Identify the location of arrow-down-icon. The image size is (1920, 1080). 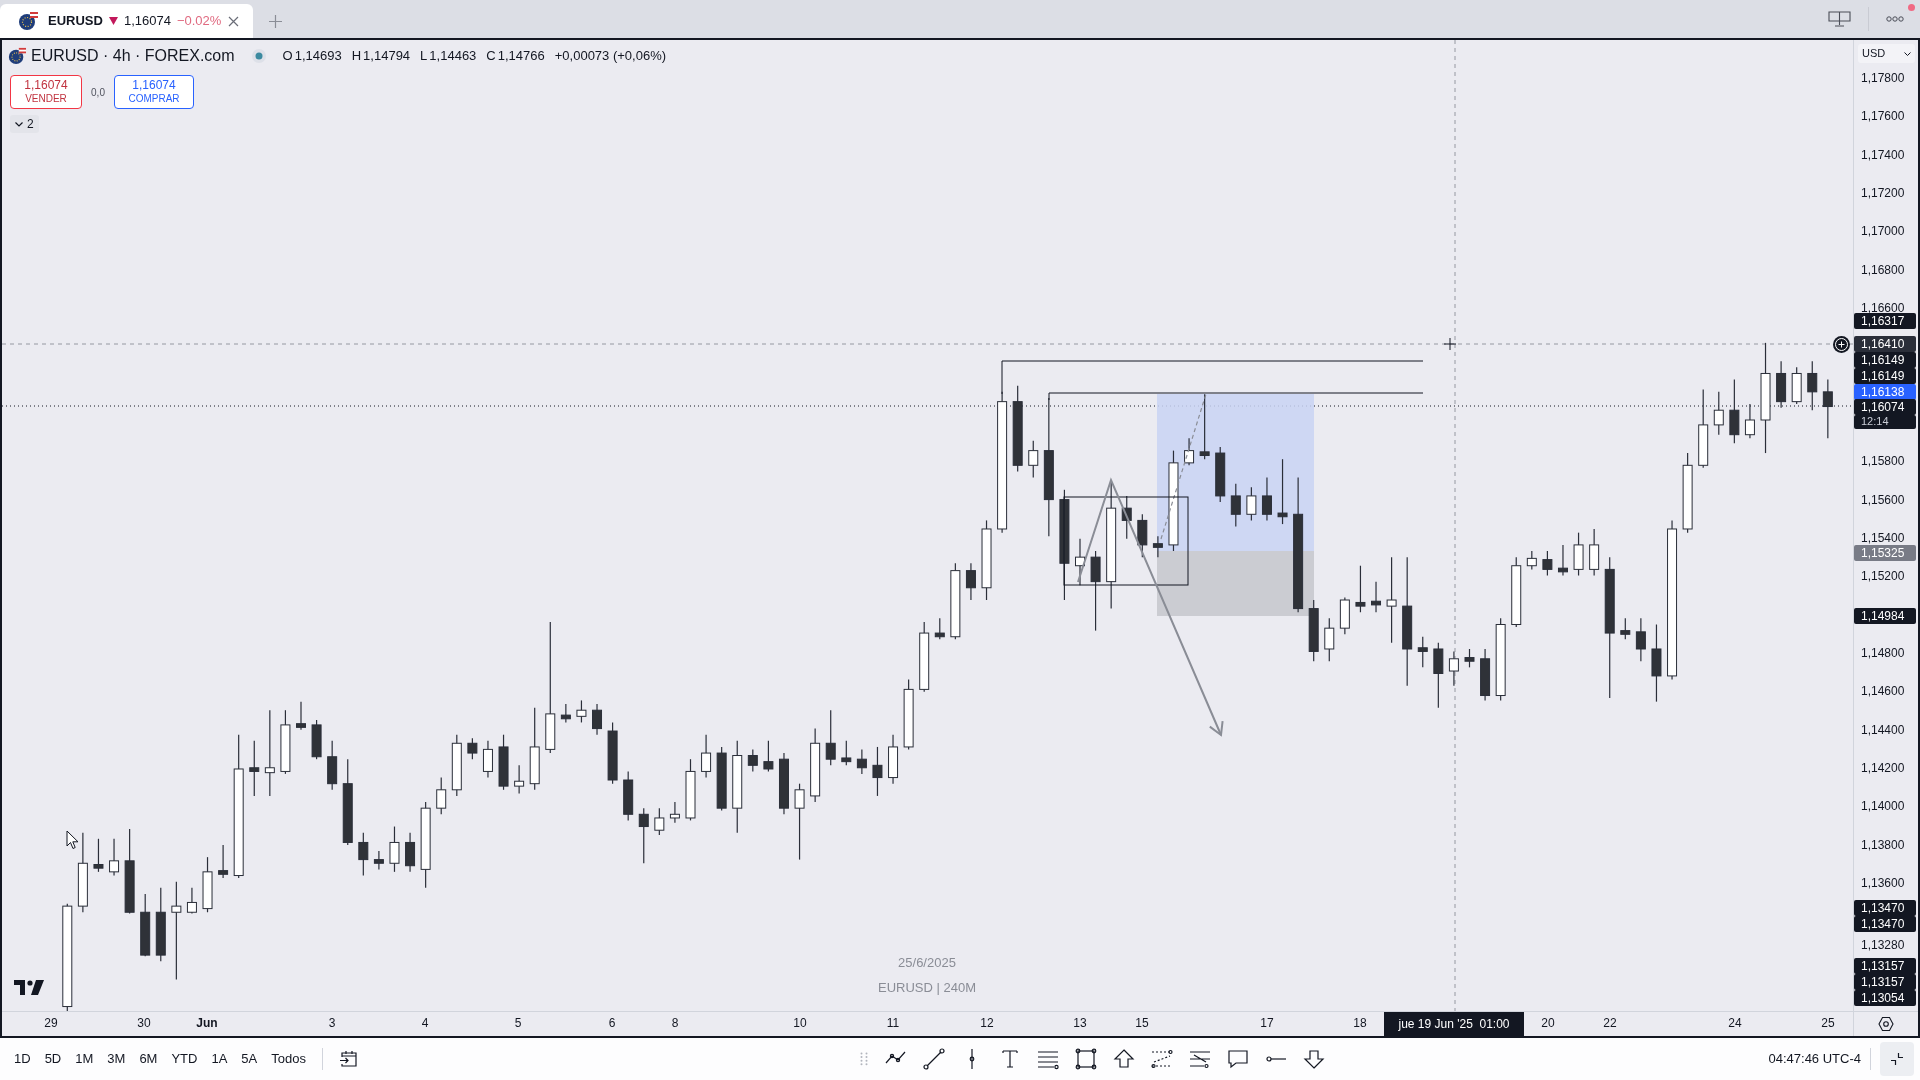
(1314, 1059).